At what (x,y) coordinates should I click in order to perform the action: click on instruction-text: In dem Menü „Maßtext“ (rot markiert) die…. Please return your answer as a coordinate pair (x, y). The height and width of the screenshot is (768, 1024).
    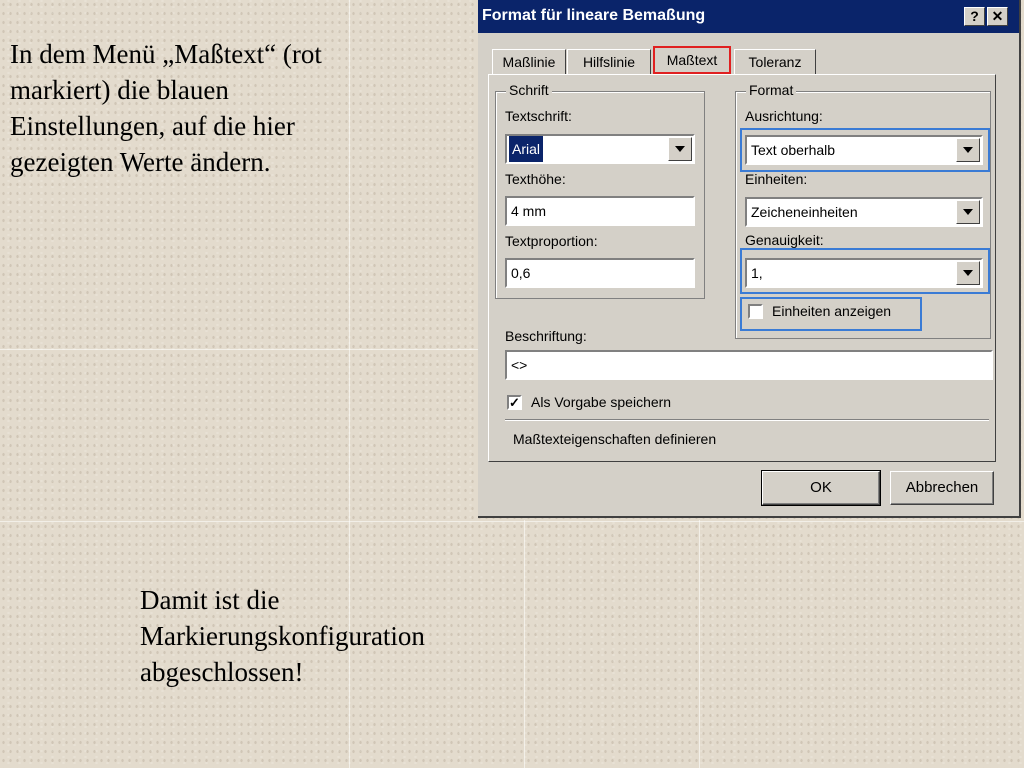
    Looking at the image, I should click on (166, 108).